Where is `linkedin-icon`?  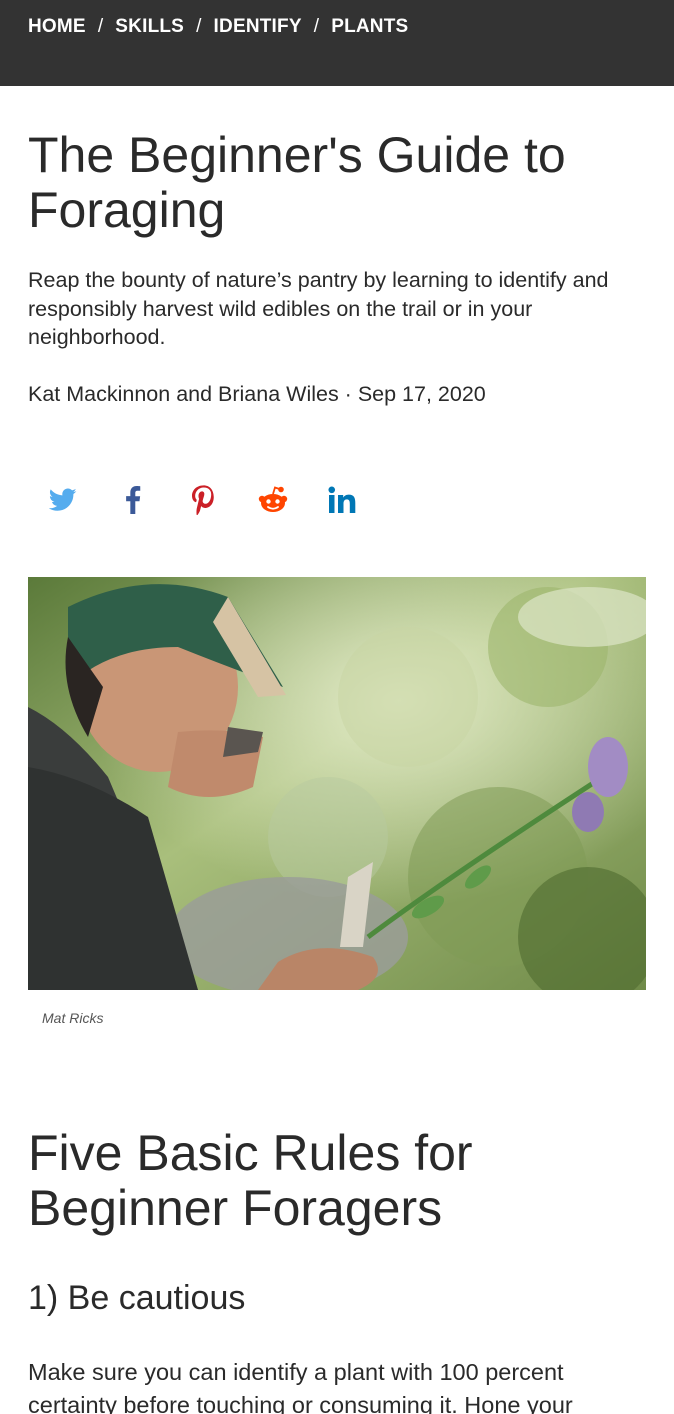
linkedin-icon is located at coordinates (342, 499).